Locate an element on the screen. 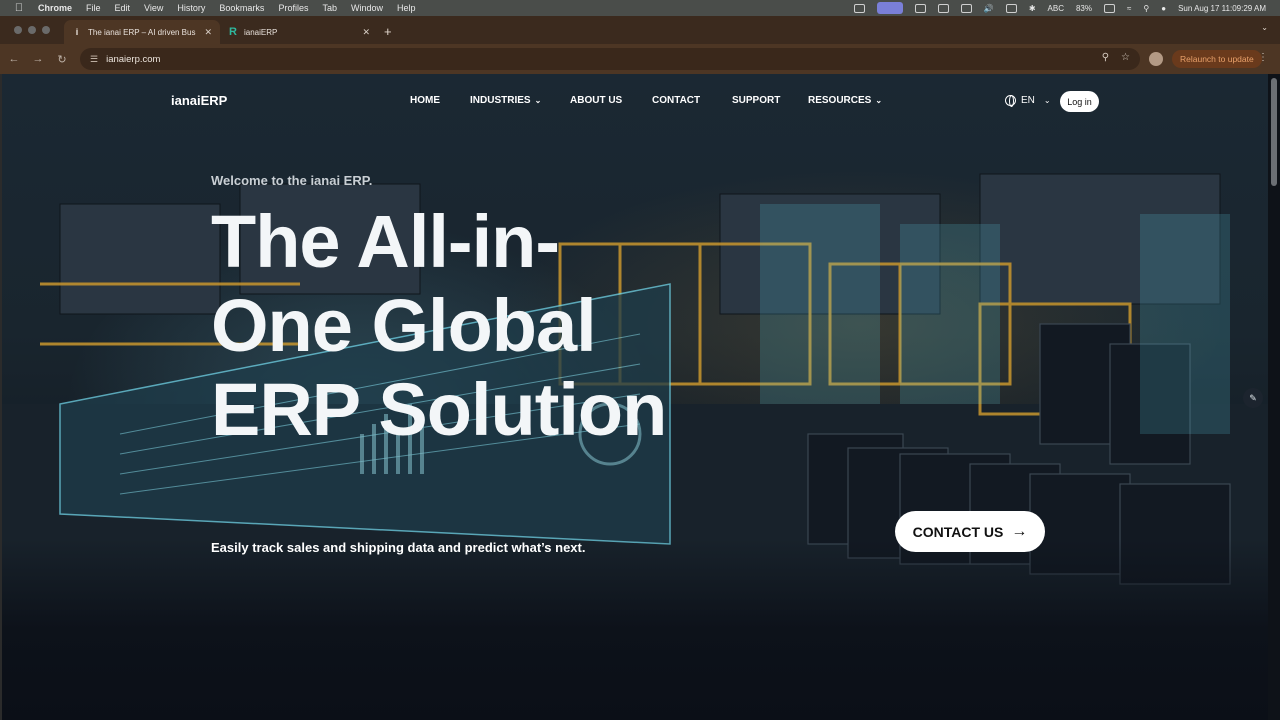 This screenshot has height=720, width=1280. profile-avatar is located at coordinates (1156, 59).